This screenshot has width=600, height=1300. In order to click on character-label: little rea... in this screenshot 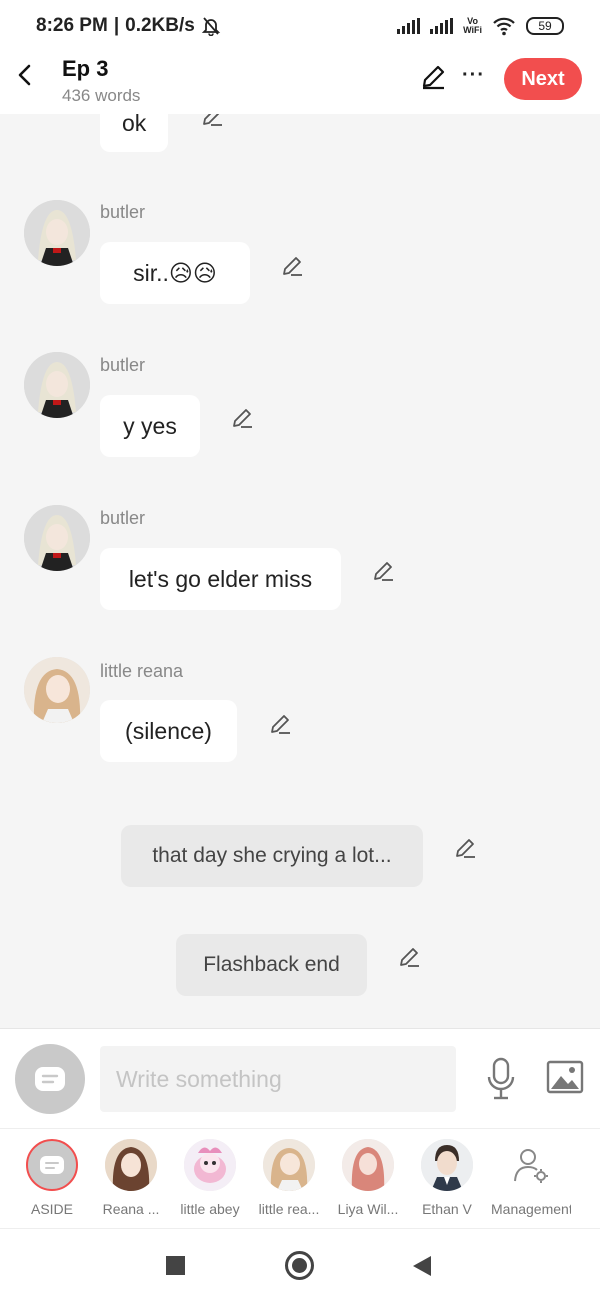, I will do `click(289, 1209)`.